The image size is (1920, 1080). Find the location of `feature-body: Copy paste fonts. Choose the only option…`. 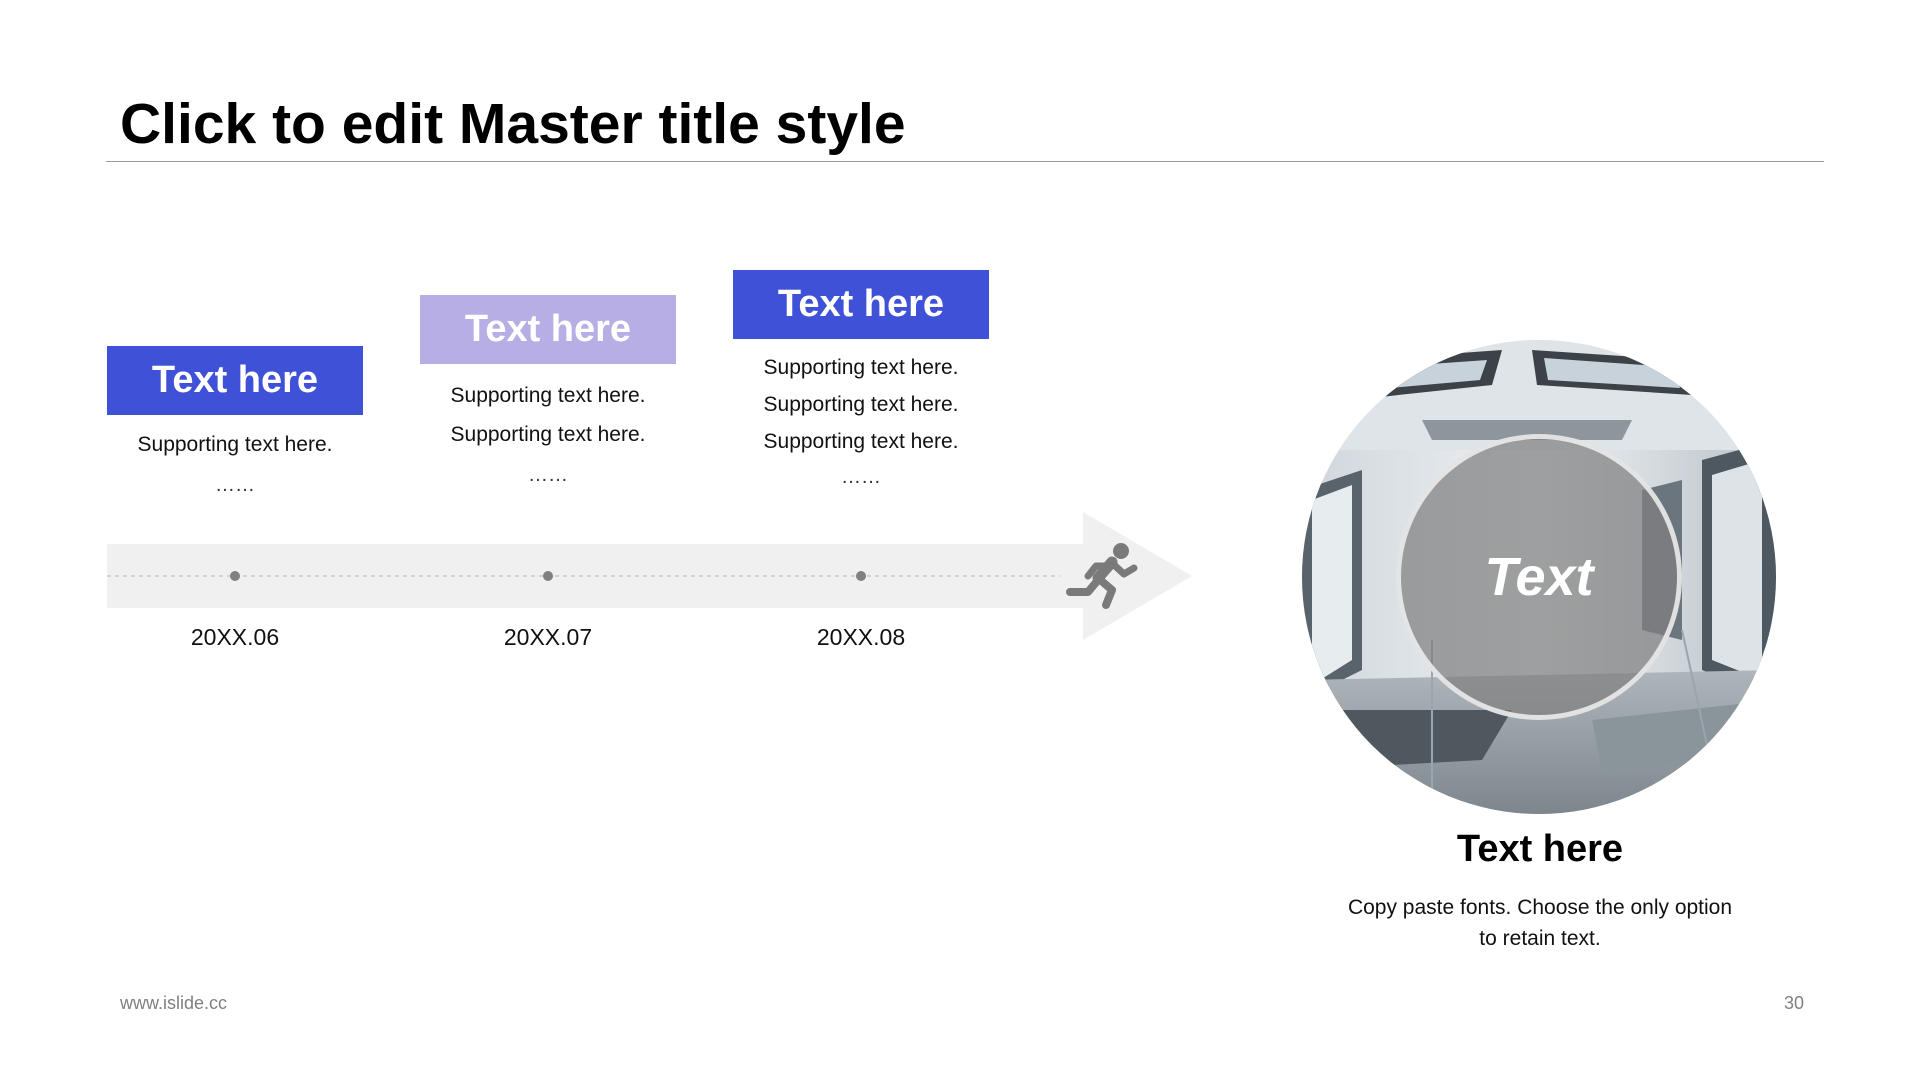

feature-body: Copy paste fonts. Choose the only option… is located at coordinates (1540, 923).